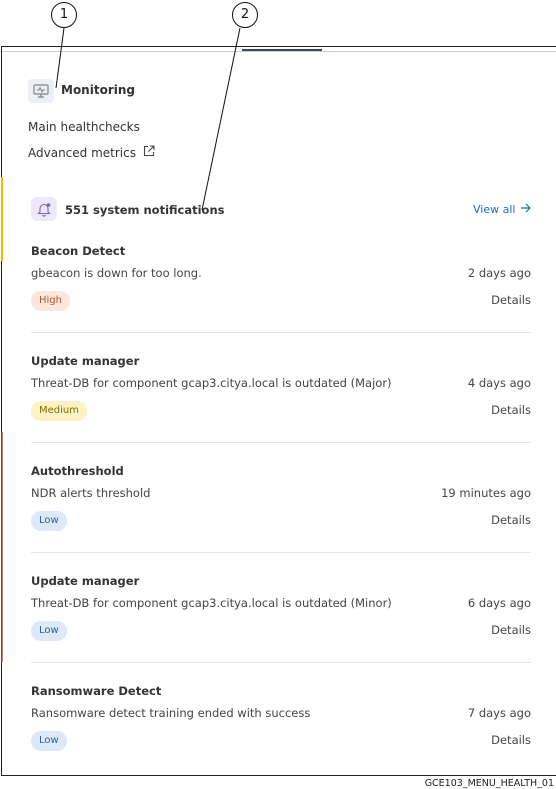 This screenshot has width=556, height=789. I want to click on notification-message: NDR alerts threshold, so click(91, 493).